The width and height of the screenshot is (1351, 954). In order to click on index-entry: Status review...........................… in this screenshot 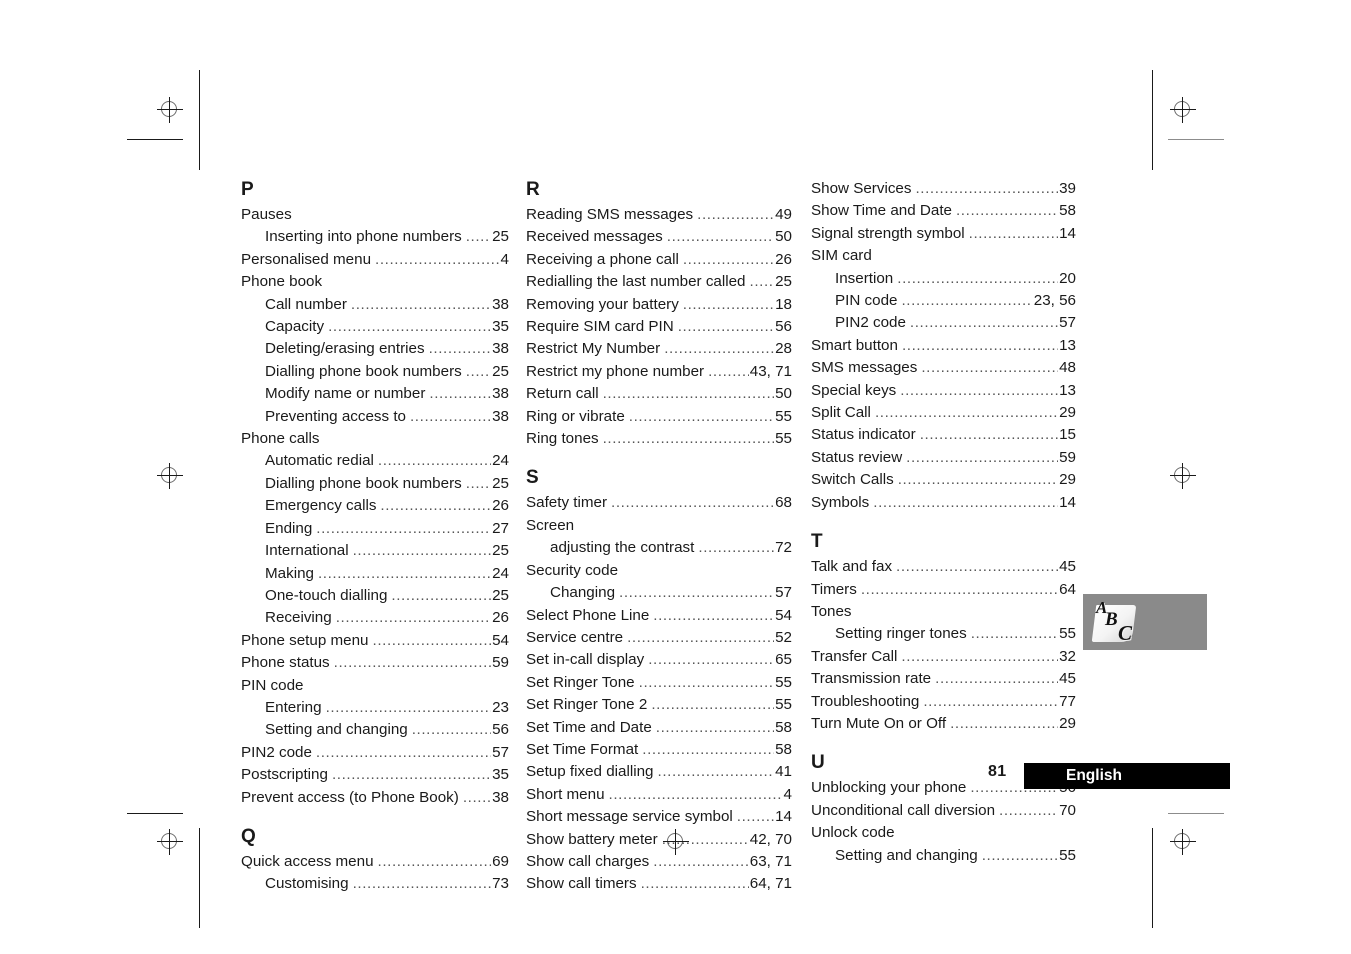, I will do `click(943, 458)`.